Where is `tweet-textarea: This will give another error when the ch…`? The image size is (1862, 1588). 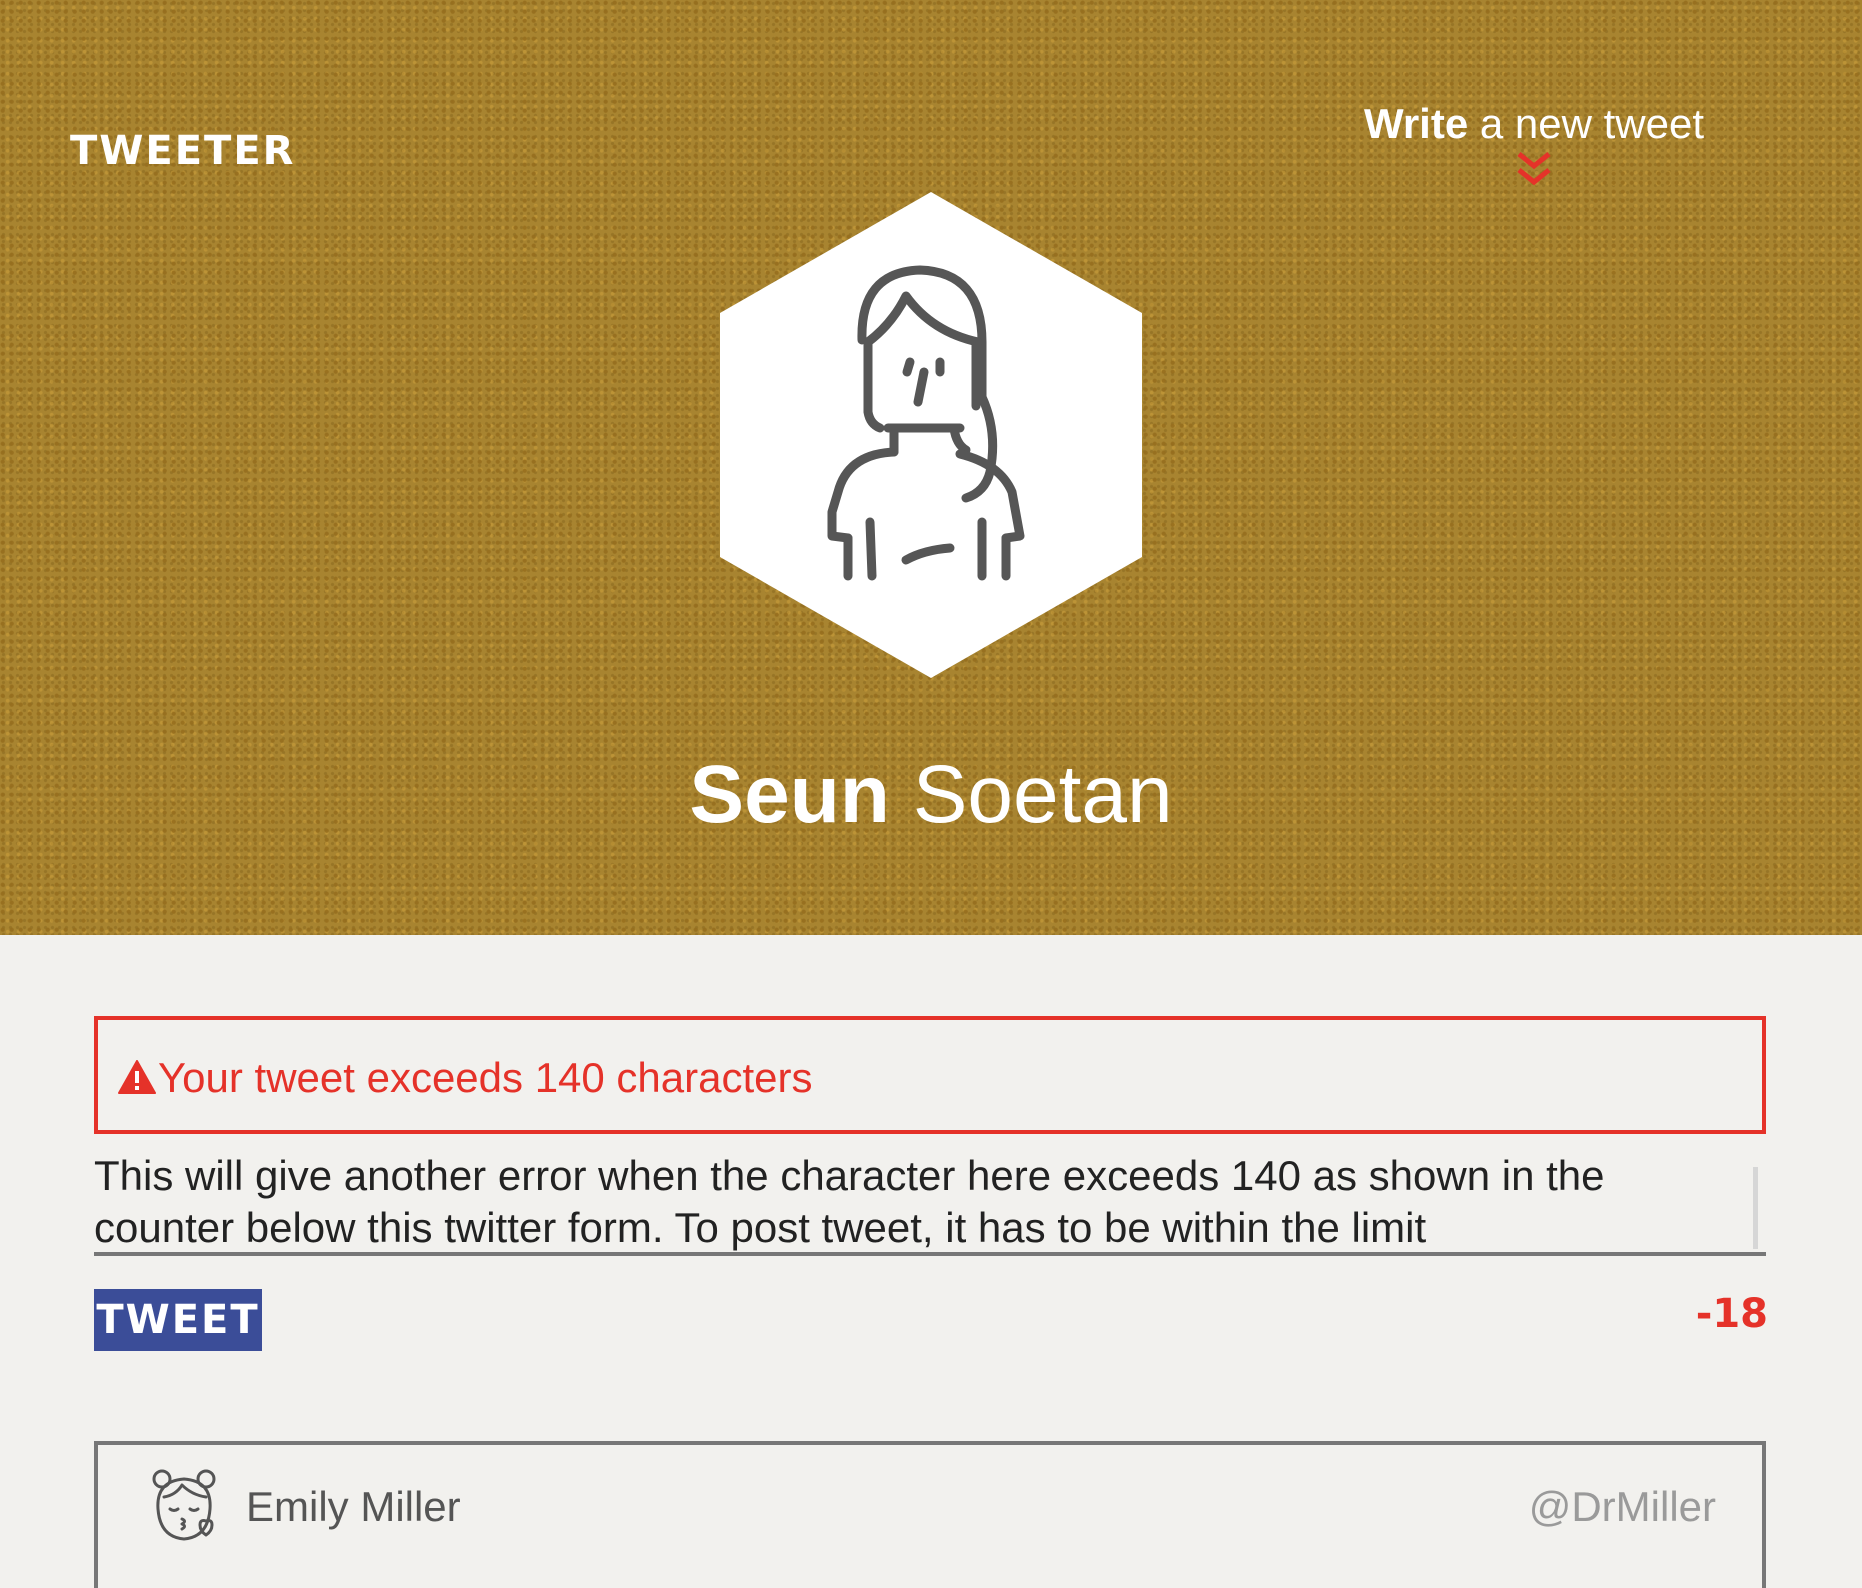
tweet-textarea: This will give another error when the ch… is located at coordinates (930, 1203).